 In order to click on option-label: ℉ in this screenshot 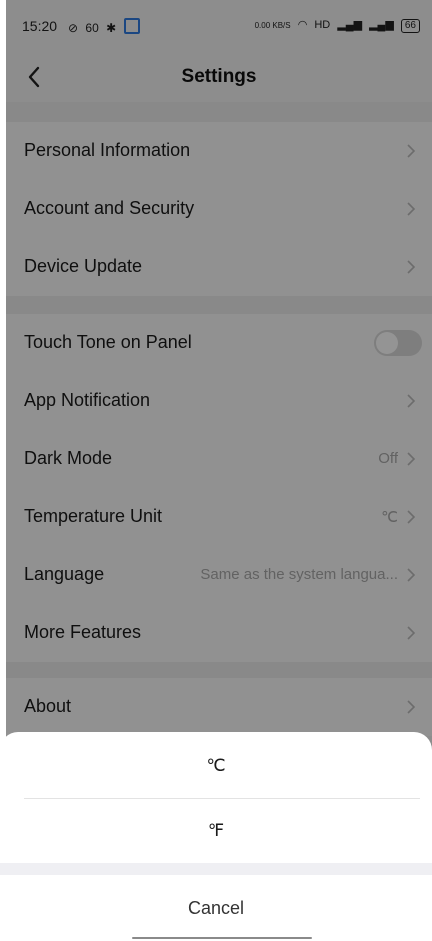, I will do `click(216, 830)`.